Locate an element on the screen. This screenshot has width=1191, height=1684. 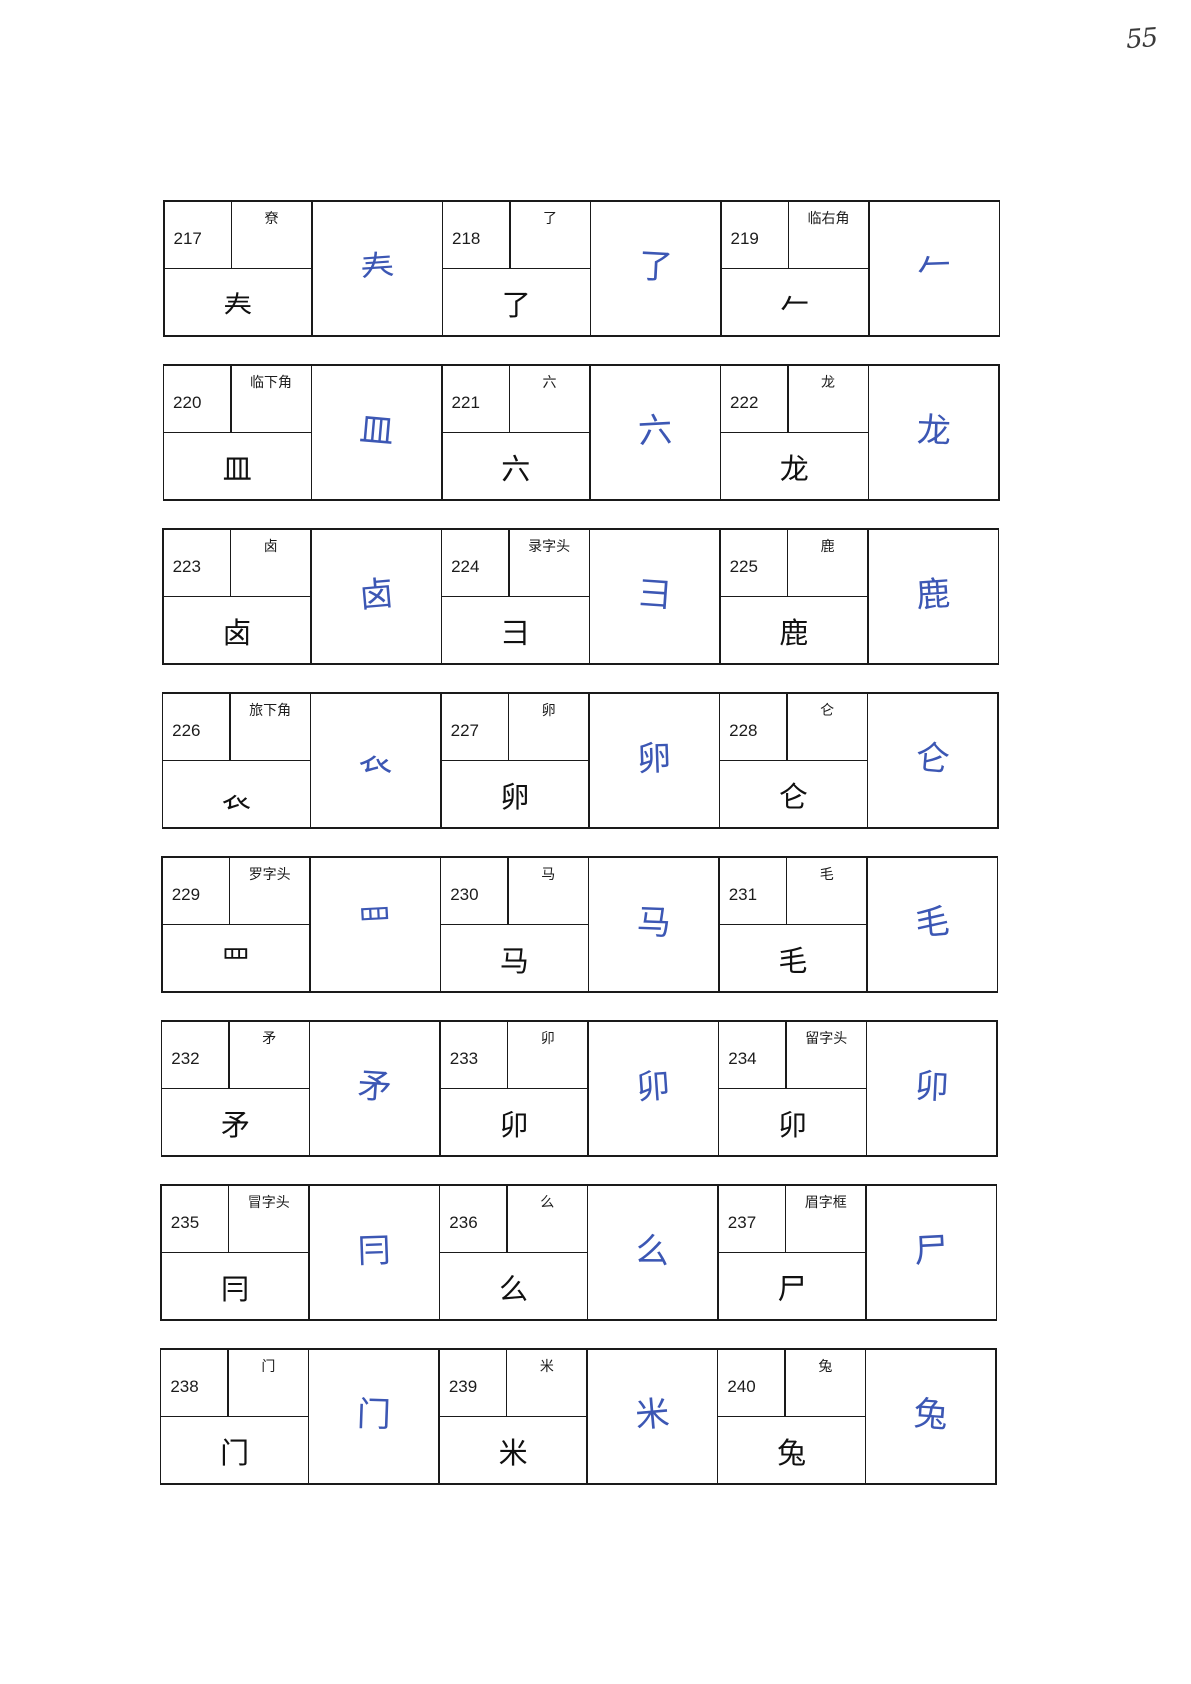
entry-number: 224 is located at coordinates (475, 562).